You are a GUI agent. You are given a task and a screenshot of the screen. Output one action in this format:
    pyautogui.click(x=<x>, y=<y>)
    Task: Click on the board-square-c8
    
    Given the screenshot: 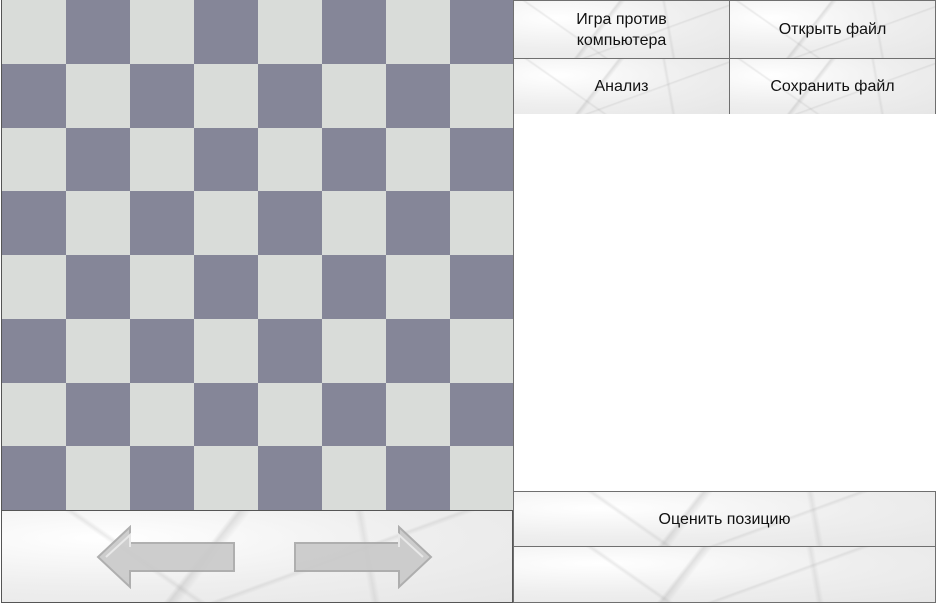 What is the action you would take?
    pyautogui.click(x=162, y=32)
    